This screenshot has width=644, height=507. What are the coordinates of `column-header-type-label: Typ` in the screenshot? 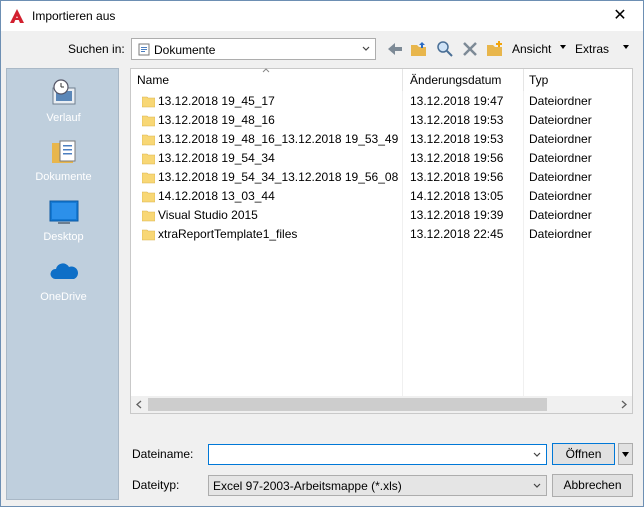 It's located at (539, 80).